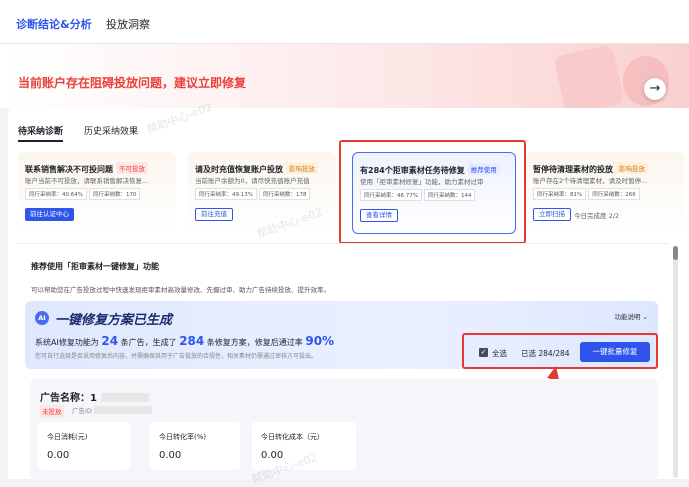 Image resolution: width=689 pixels, height=487 pixels. What do you see at coordinates (292, 437) in the screenshot?
I see `stat-label: 今日转化成本（元）` at bounding box center [292, 437].